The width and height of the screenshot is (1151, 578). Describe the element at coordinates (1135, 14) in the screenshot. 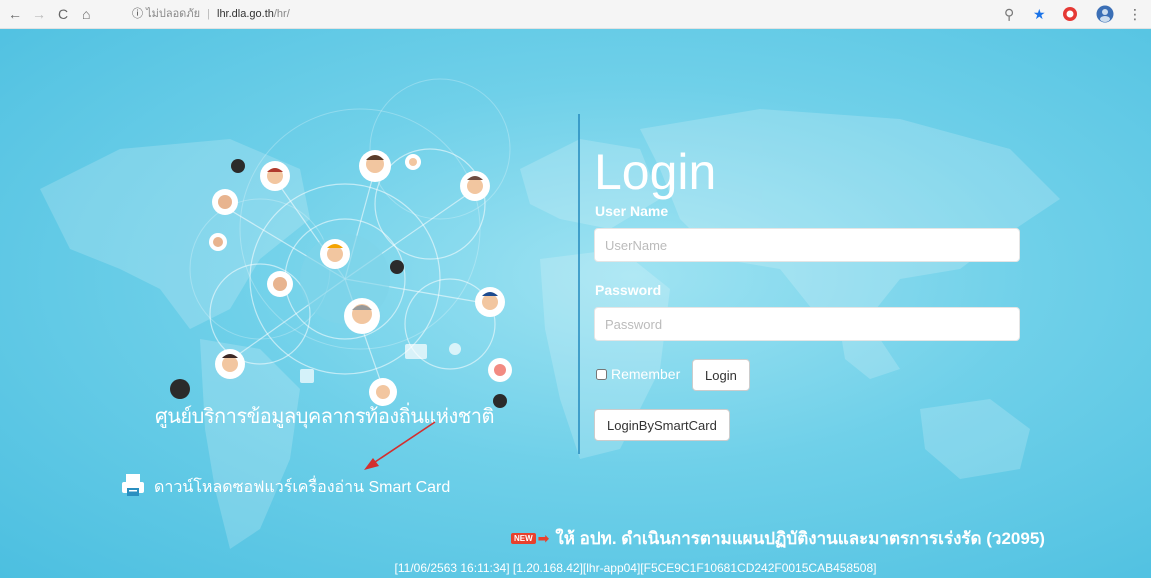

I see `browser-menu-icon: ⋮` at that location.